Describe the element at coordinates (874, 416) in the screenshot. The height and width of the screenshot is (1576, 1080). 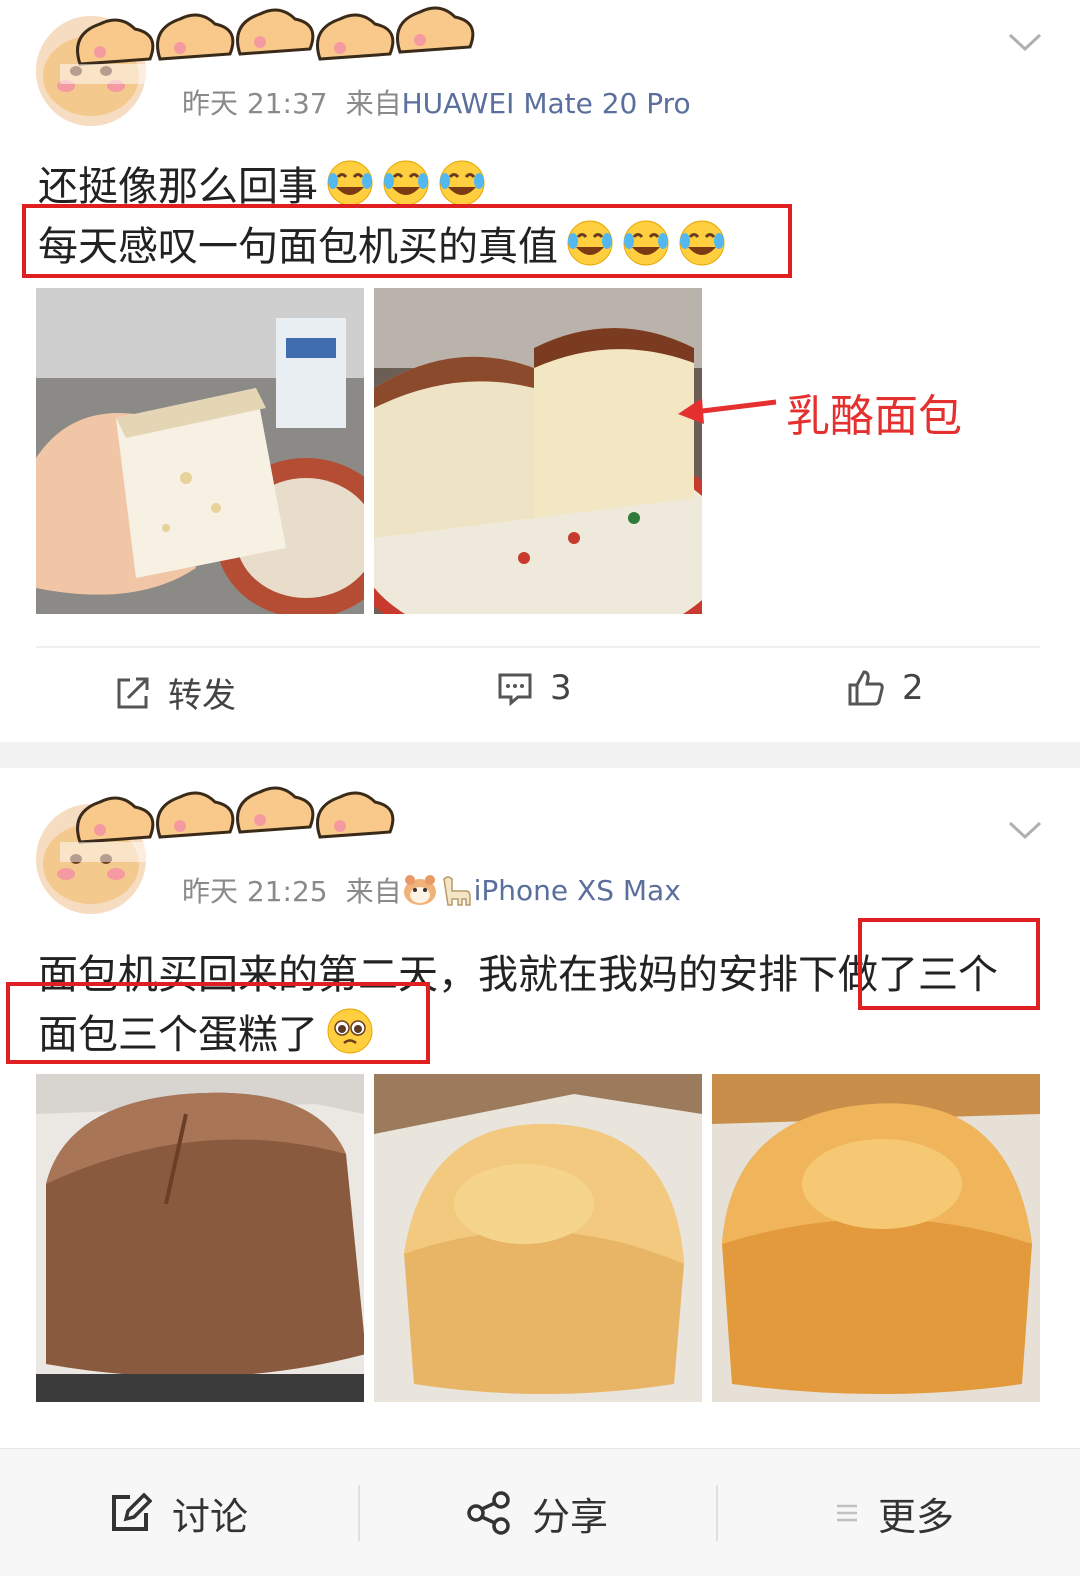
I see `annotation-label: 乳酪面包` at that location.